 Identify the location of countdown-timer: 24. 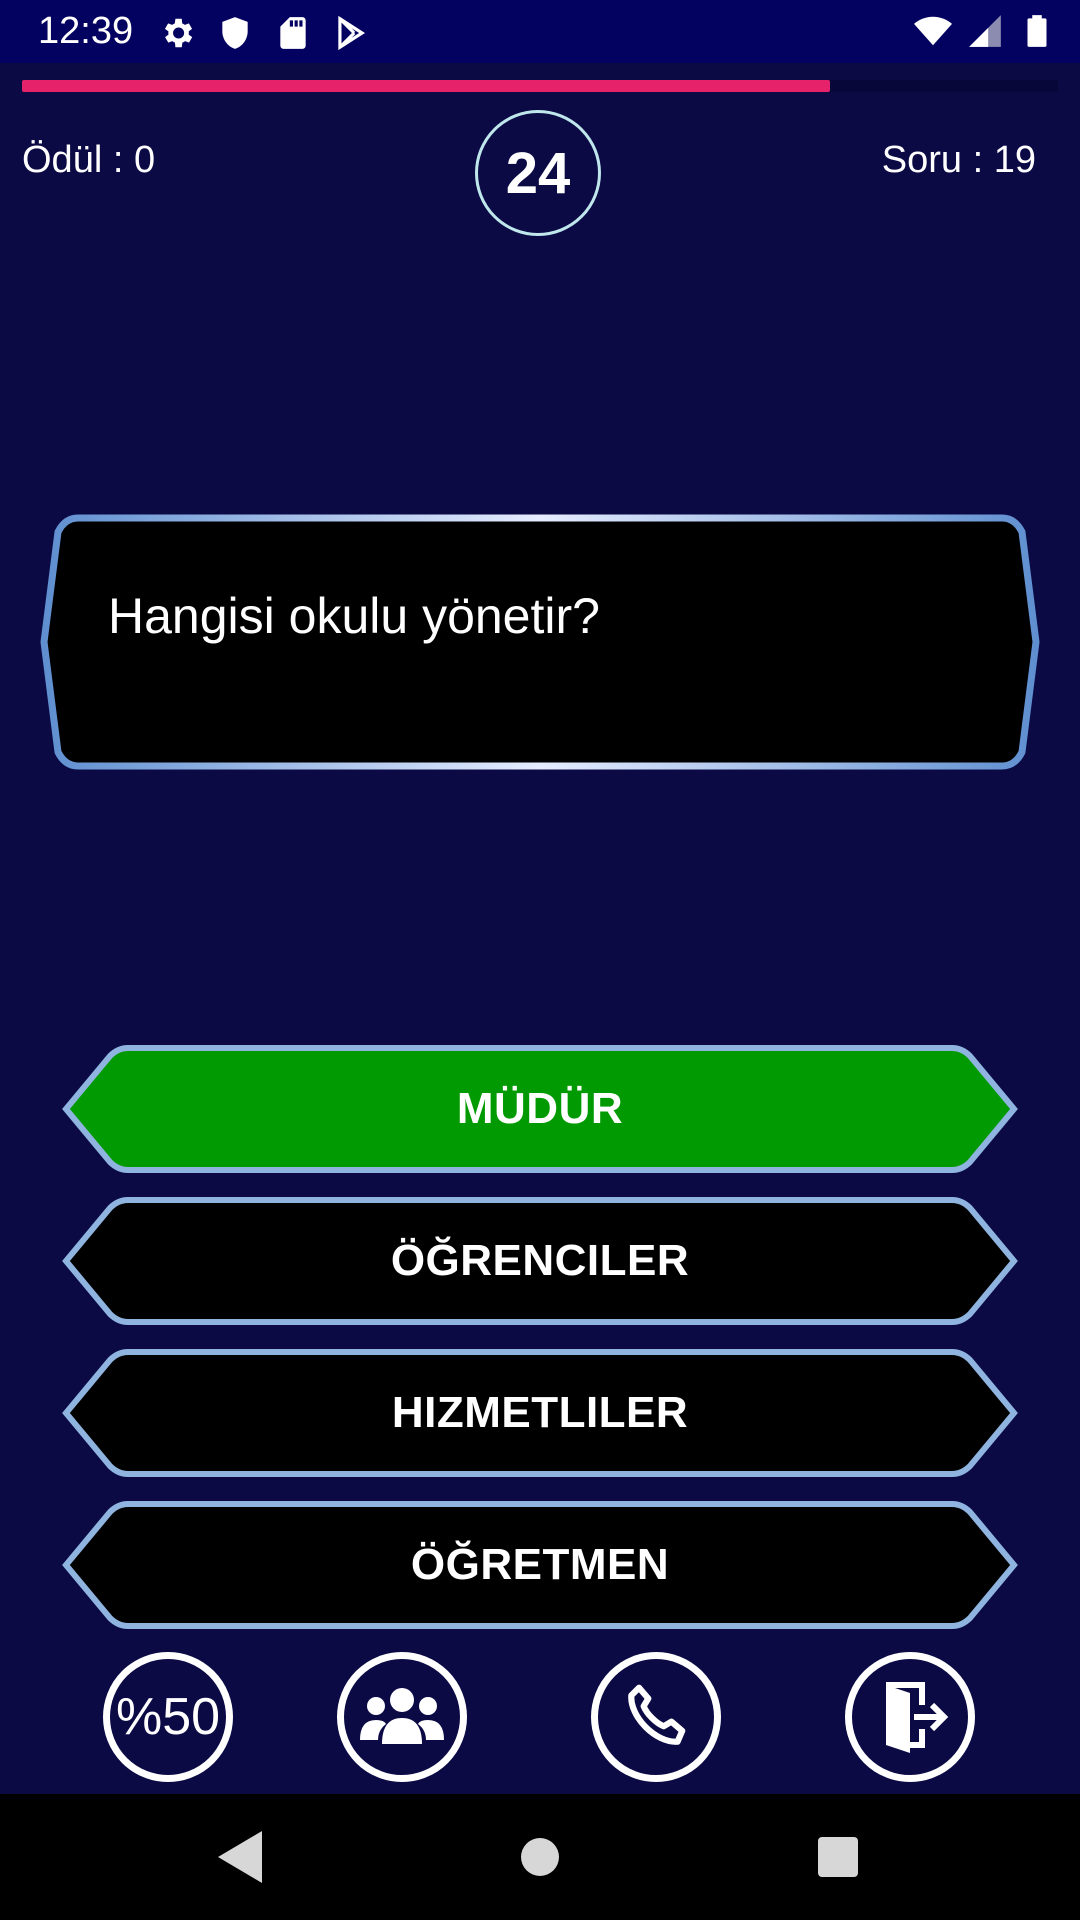
(538, 173).